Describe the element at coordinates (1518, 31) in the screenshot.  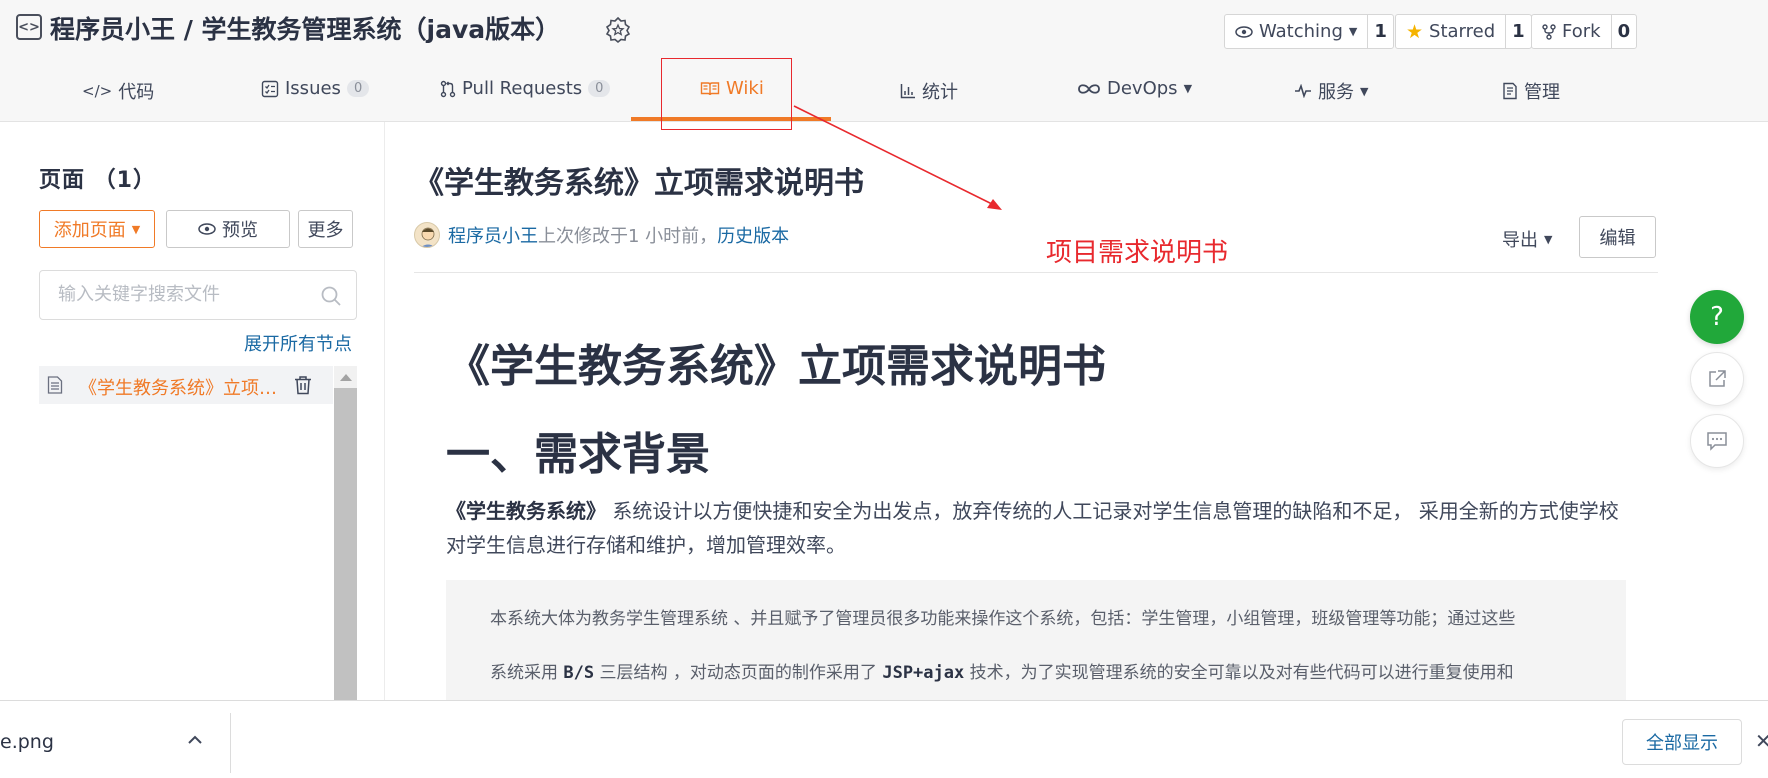
I see `star-count: 1` at that location.